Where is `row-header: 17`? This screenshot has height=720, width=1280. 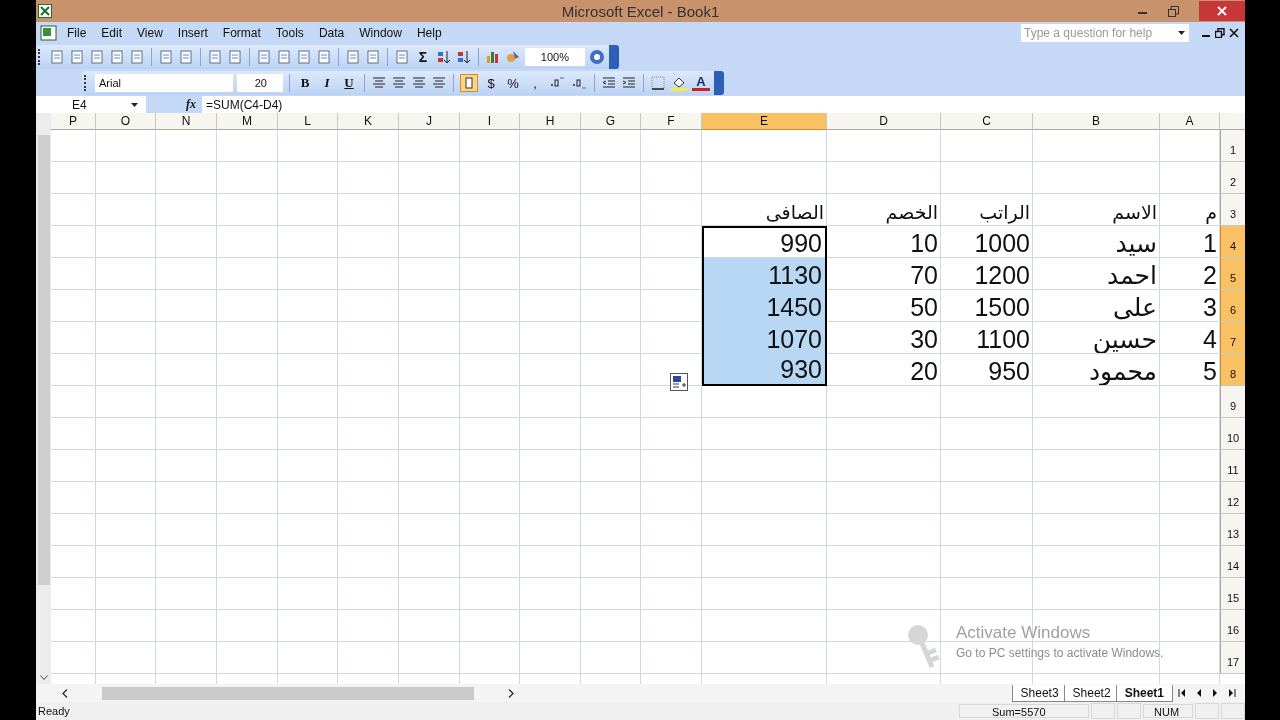
row-header: 17 is located at coordinates (1232, 658).